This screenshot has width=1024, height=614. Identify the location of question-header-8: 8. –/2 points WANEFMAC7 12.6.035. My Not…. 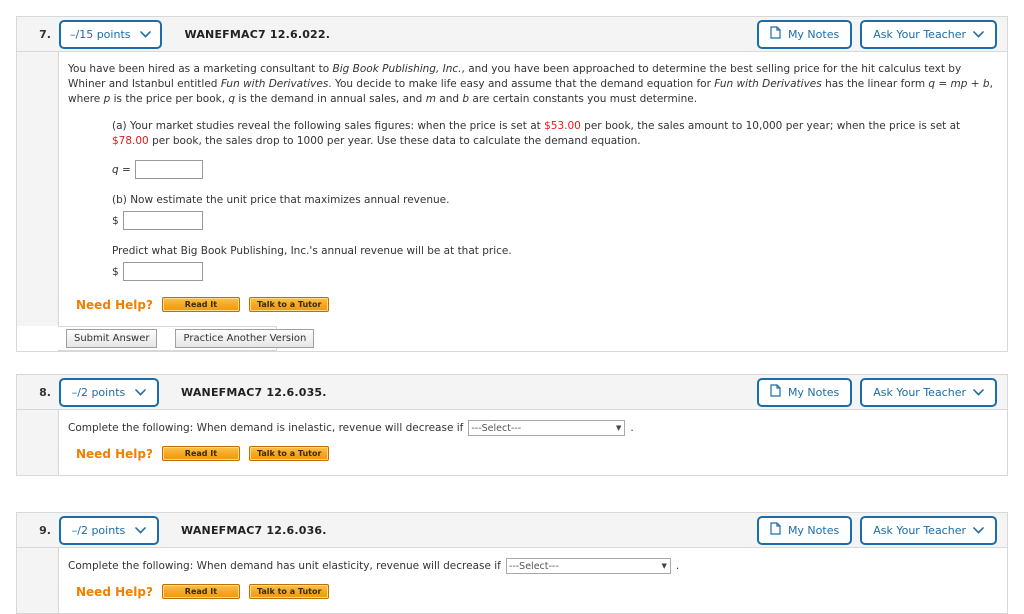
(512, 392).